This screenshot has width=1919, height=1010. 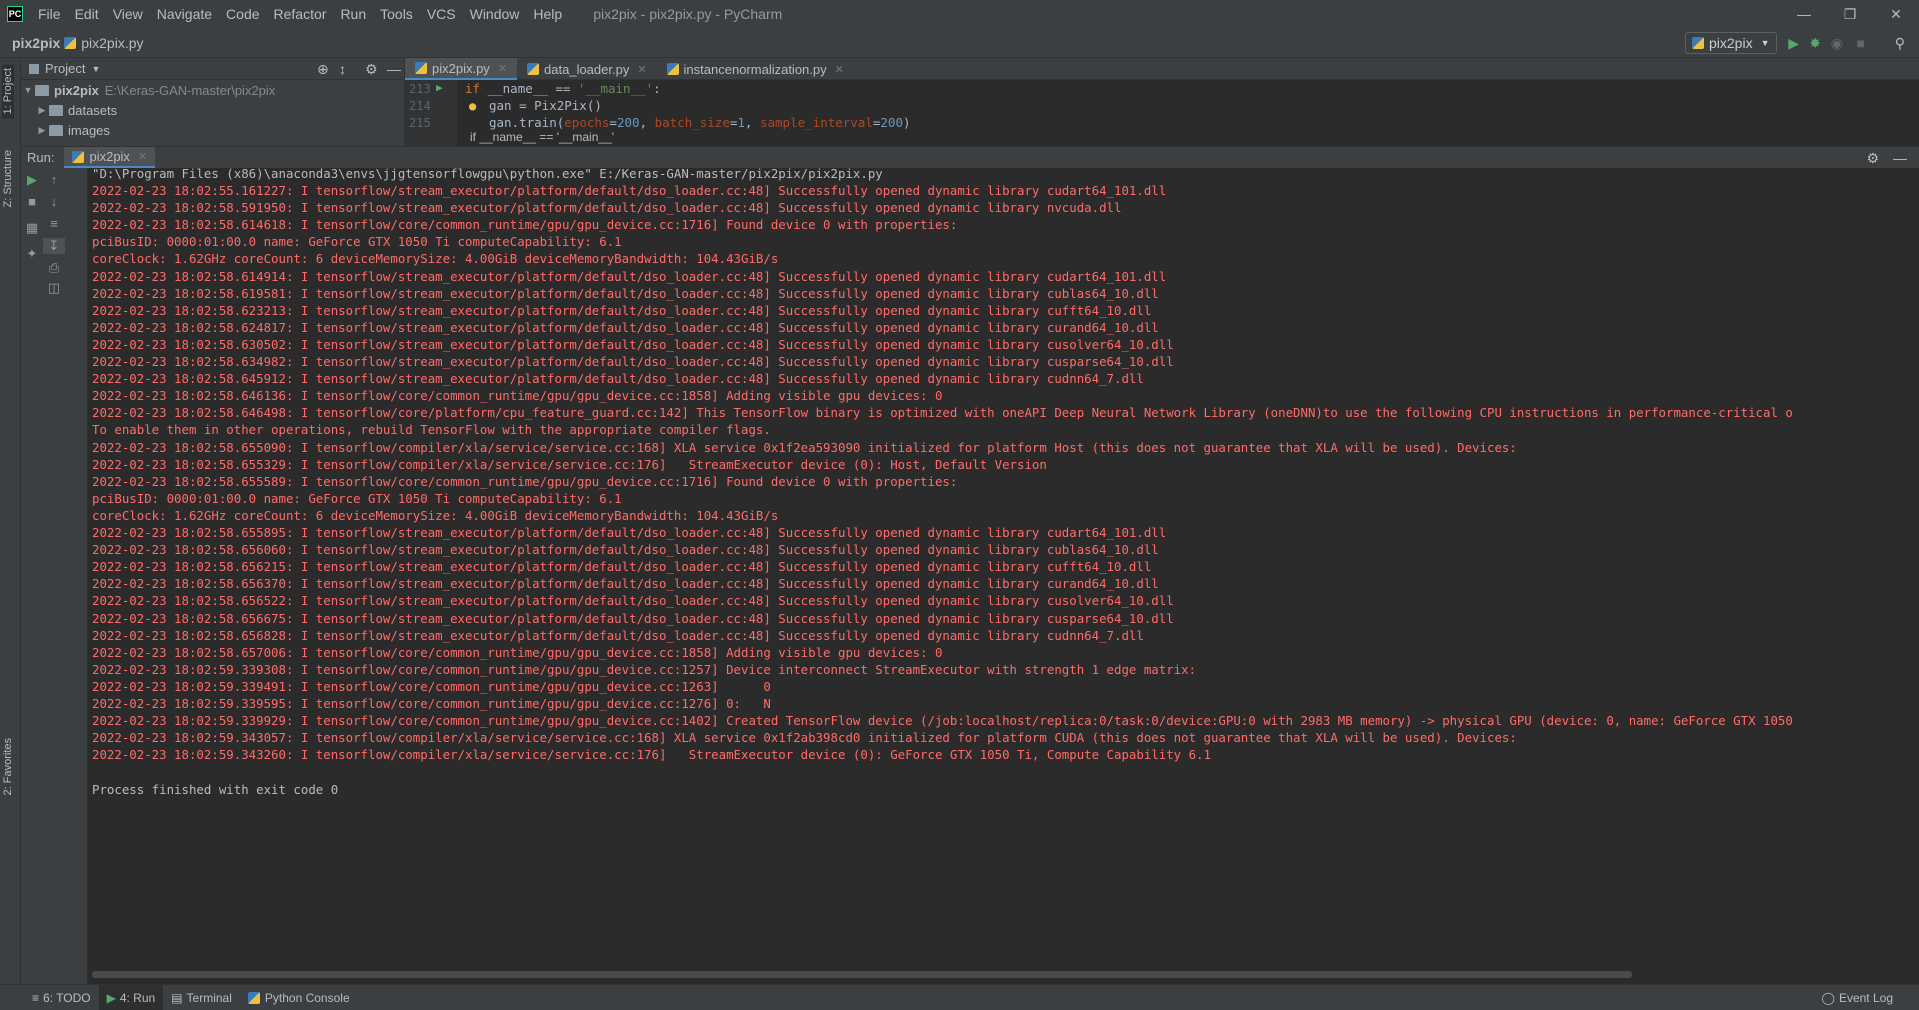 What do you see at coordinates (1900, 43) in the screenshot?
I see `search-icon: ⚲` at bounding box center [1900, 43].